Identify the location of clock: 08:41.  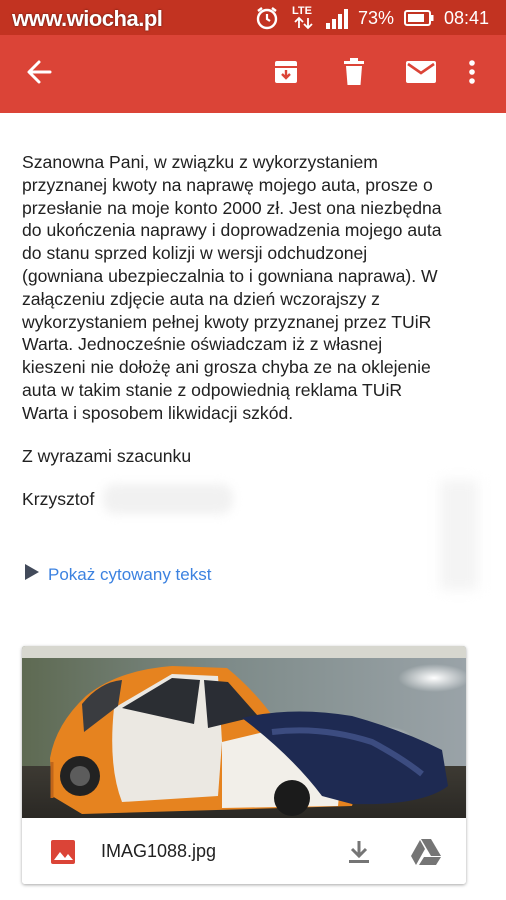
(467, 18).